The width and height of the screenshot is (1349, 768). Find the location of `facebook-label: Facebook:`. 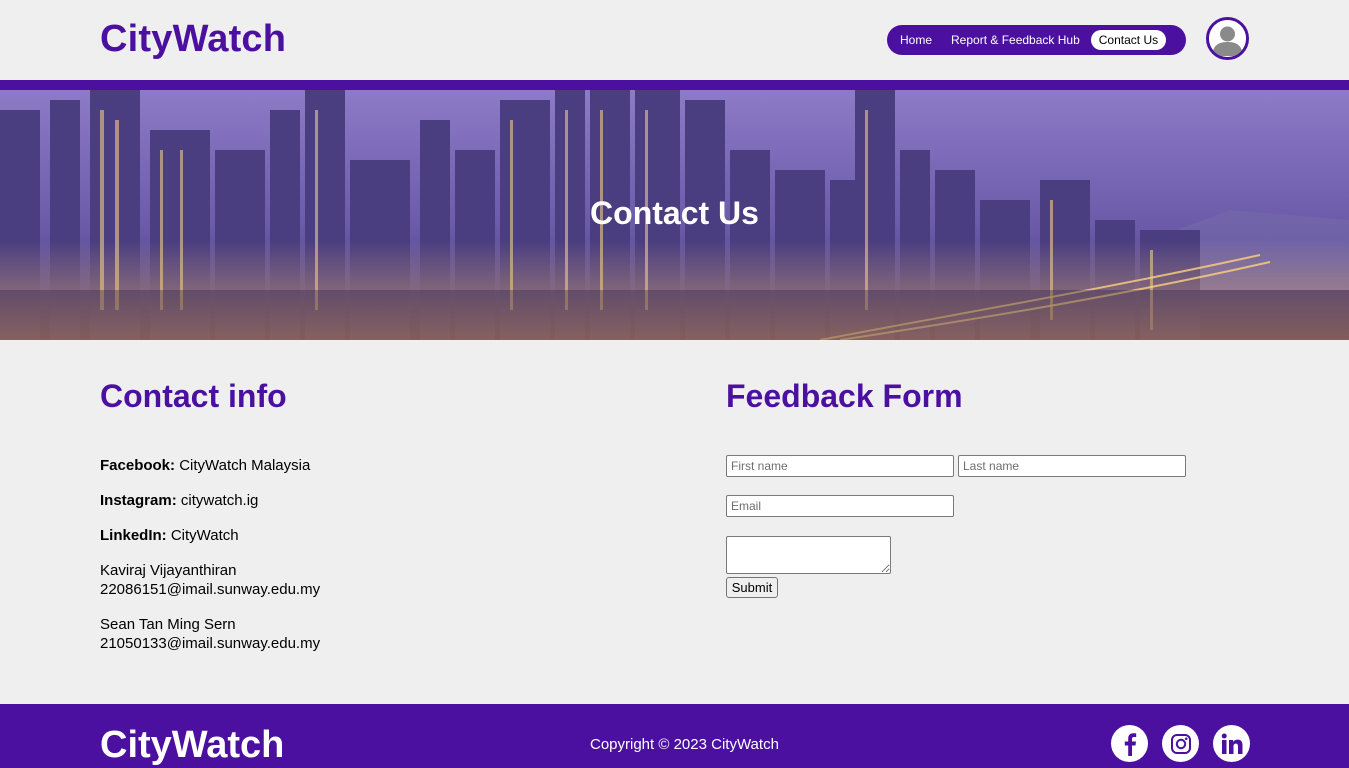

facebook-label: Facebook: is located at coordinates (138, 465).